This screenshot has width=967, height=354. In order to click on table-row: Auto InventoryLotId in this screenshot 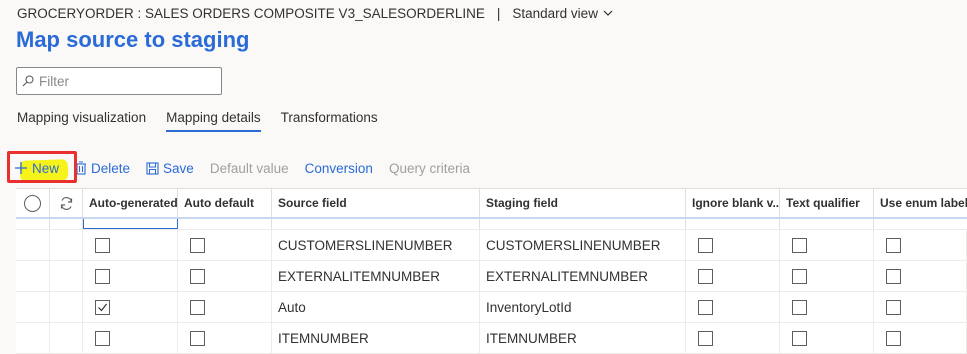, I will do `click(491, 307)`.